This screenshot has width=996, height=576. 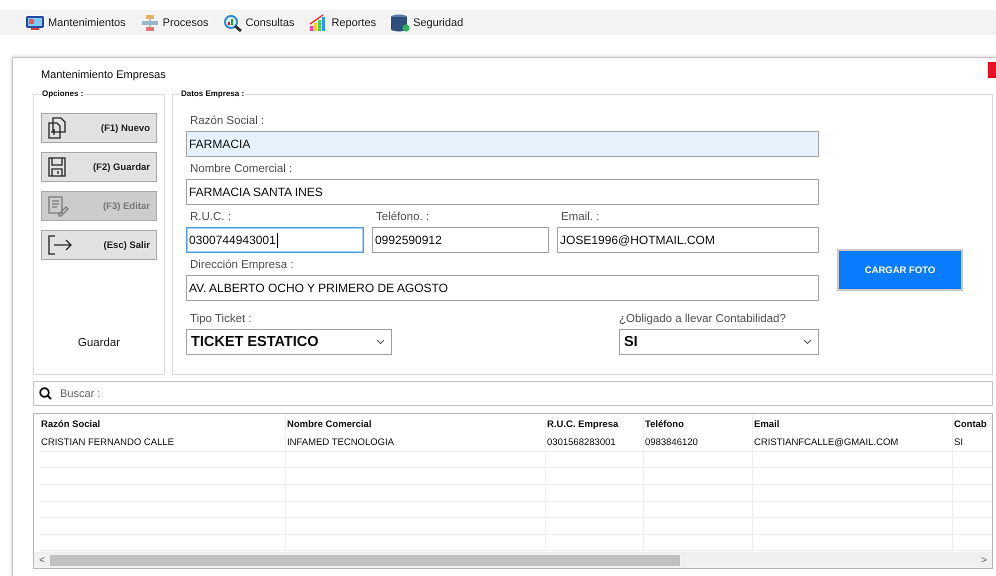 What do you see at coordinates (365, 560) in the screenshot?
I see `scrollbar-thumb` at bounding box center [365, 560].